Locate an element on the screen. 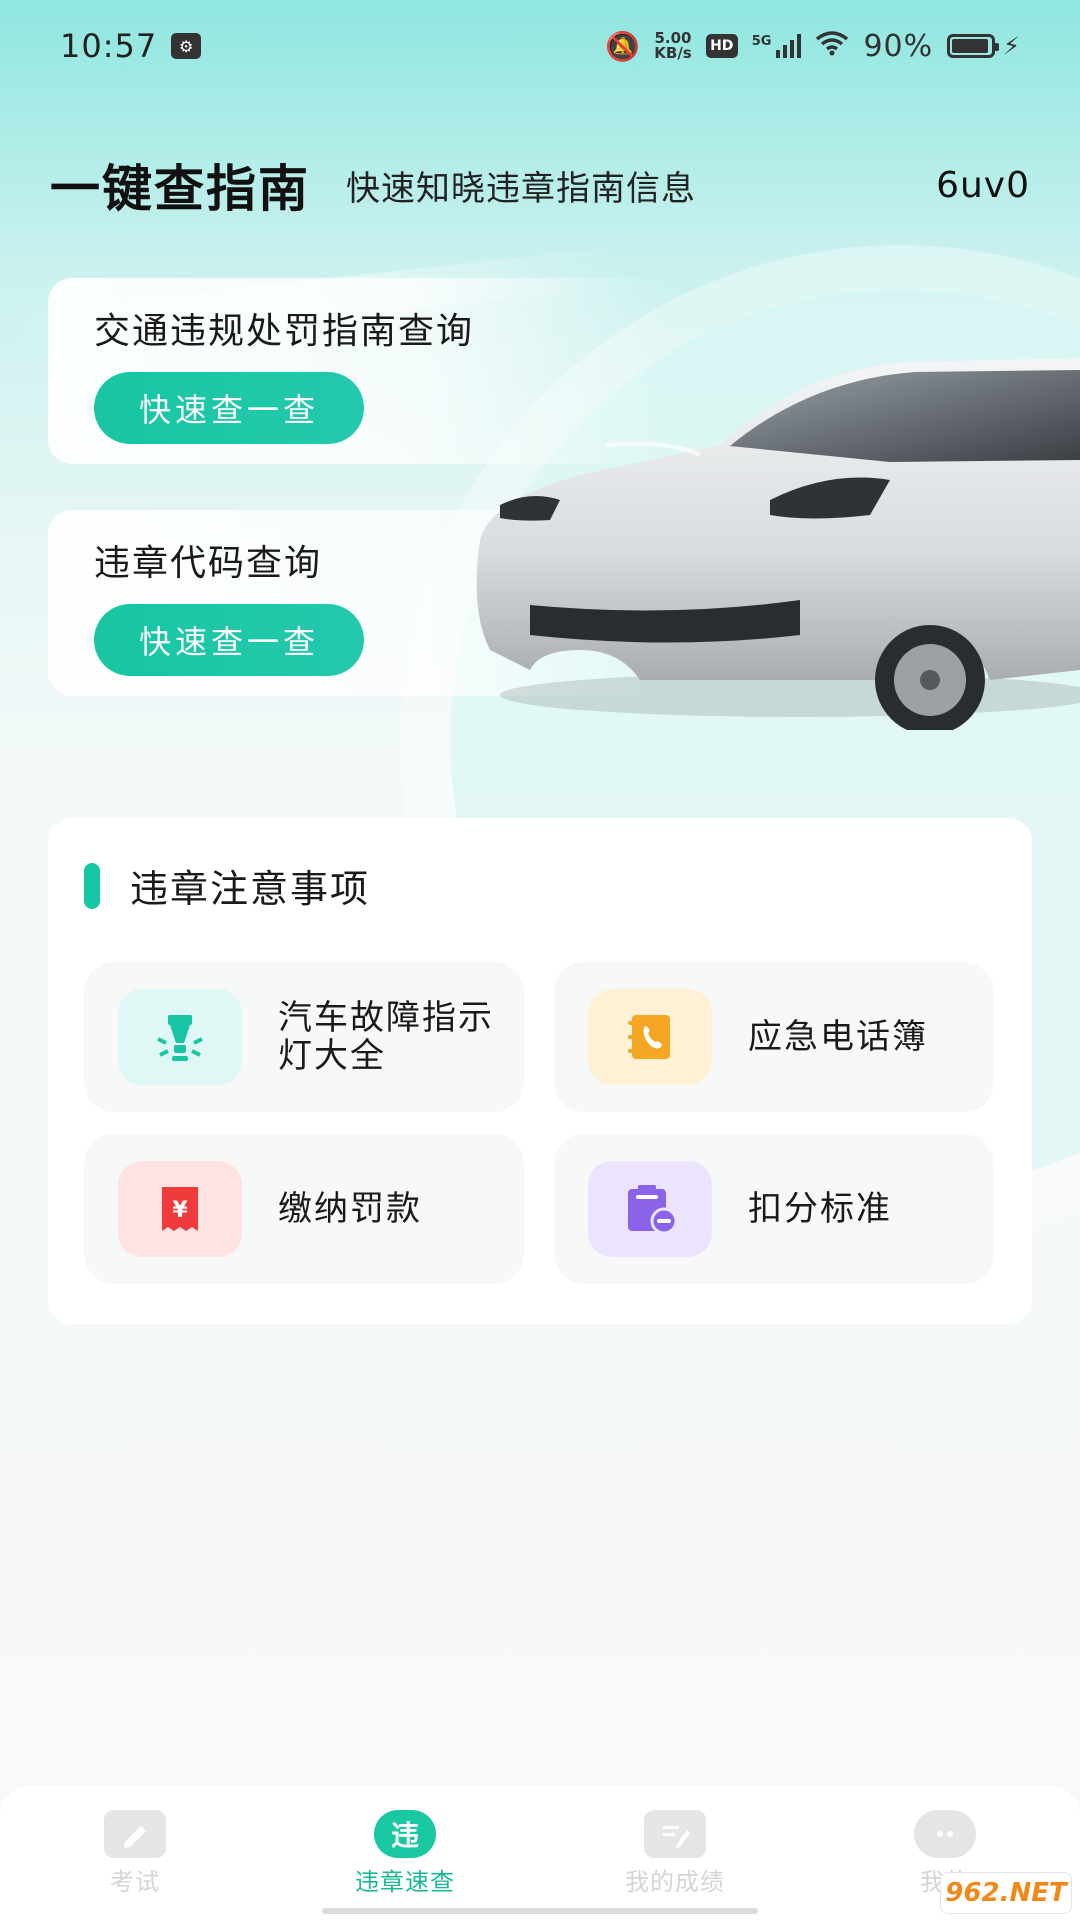 This screenshot has height=1920, width=1080. nav-label: 违章速查 is located at coordinates (405, 1882).